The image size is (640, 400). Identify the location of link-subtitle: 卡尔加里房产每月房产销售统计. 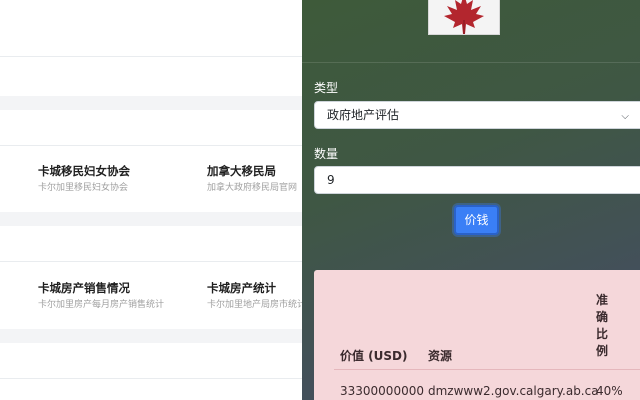
(101, 305).